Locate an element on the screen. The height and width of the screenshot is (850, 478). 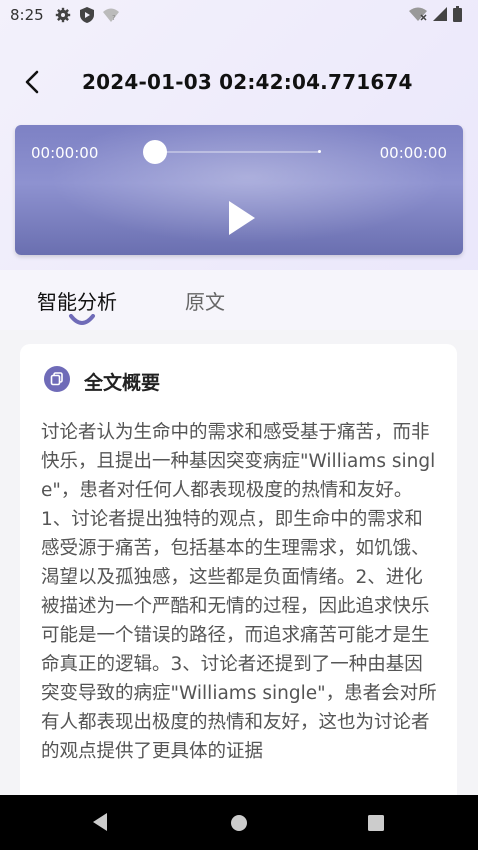
status-time: 8:25 is located at coordinates (27, 15).